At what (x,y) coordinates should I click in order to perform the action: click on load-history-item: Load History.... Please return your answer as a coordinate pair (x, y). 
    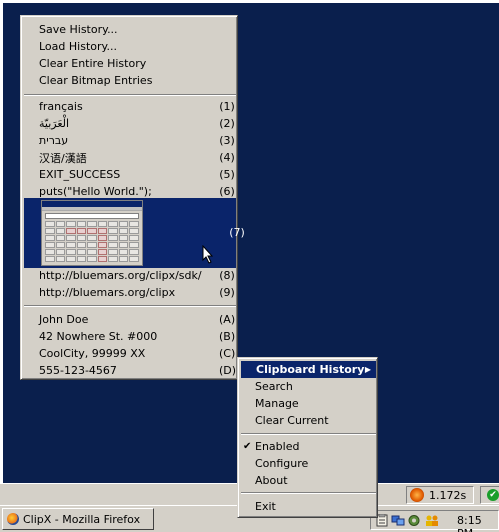
    Looking at the image, I should click on (137, 46).